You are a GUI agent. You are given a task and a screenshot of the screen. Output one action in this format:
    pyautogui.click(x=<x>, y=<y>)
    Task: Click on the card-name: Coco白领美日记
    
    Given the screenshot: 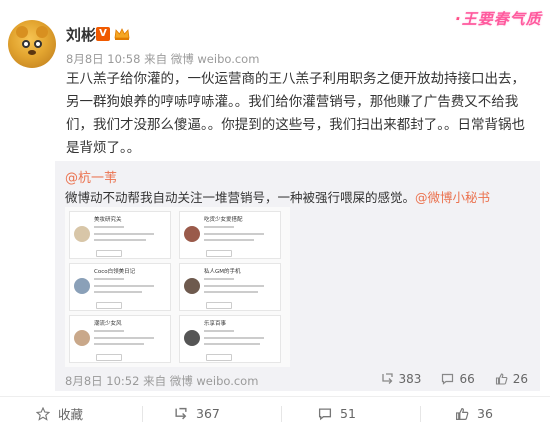 What is the action you would take?
    pyautogui.click(x=115, y=272)
    